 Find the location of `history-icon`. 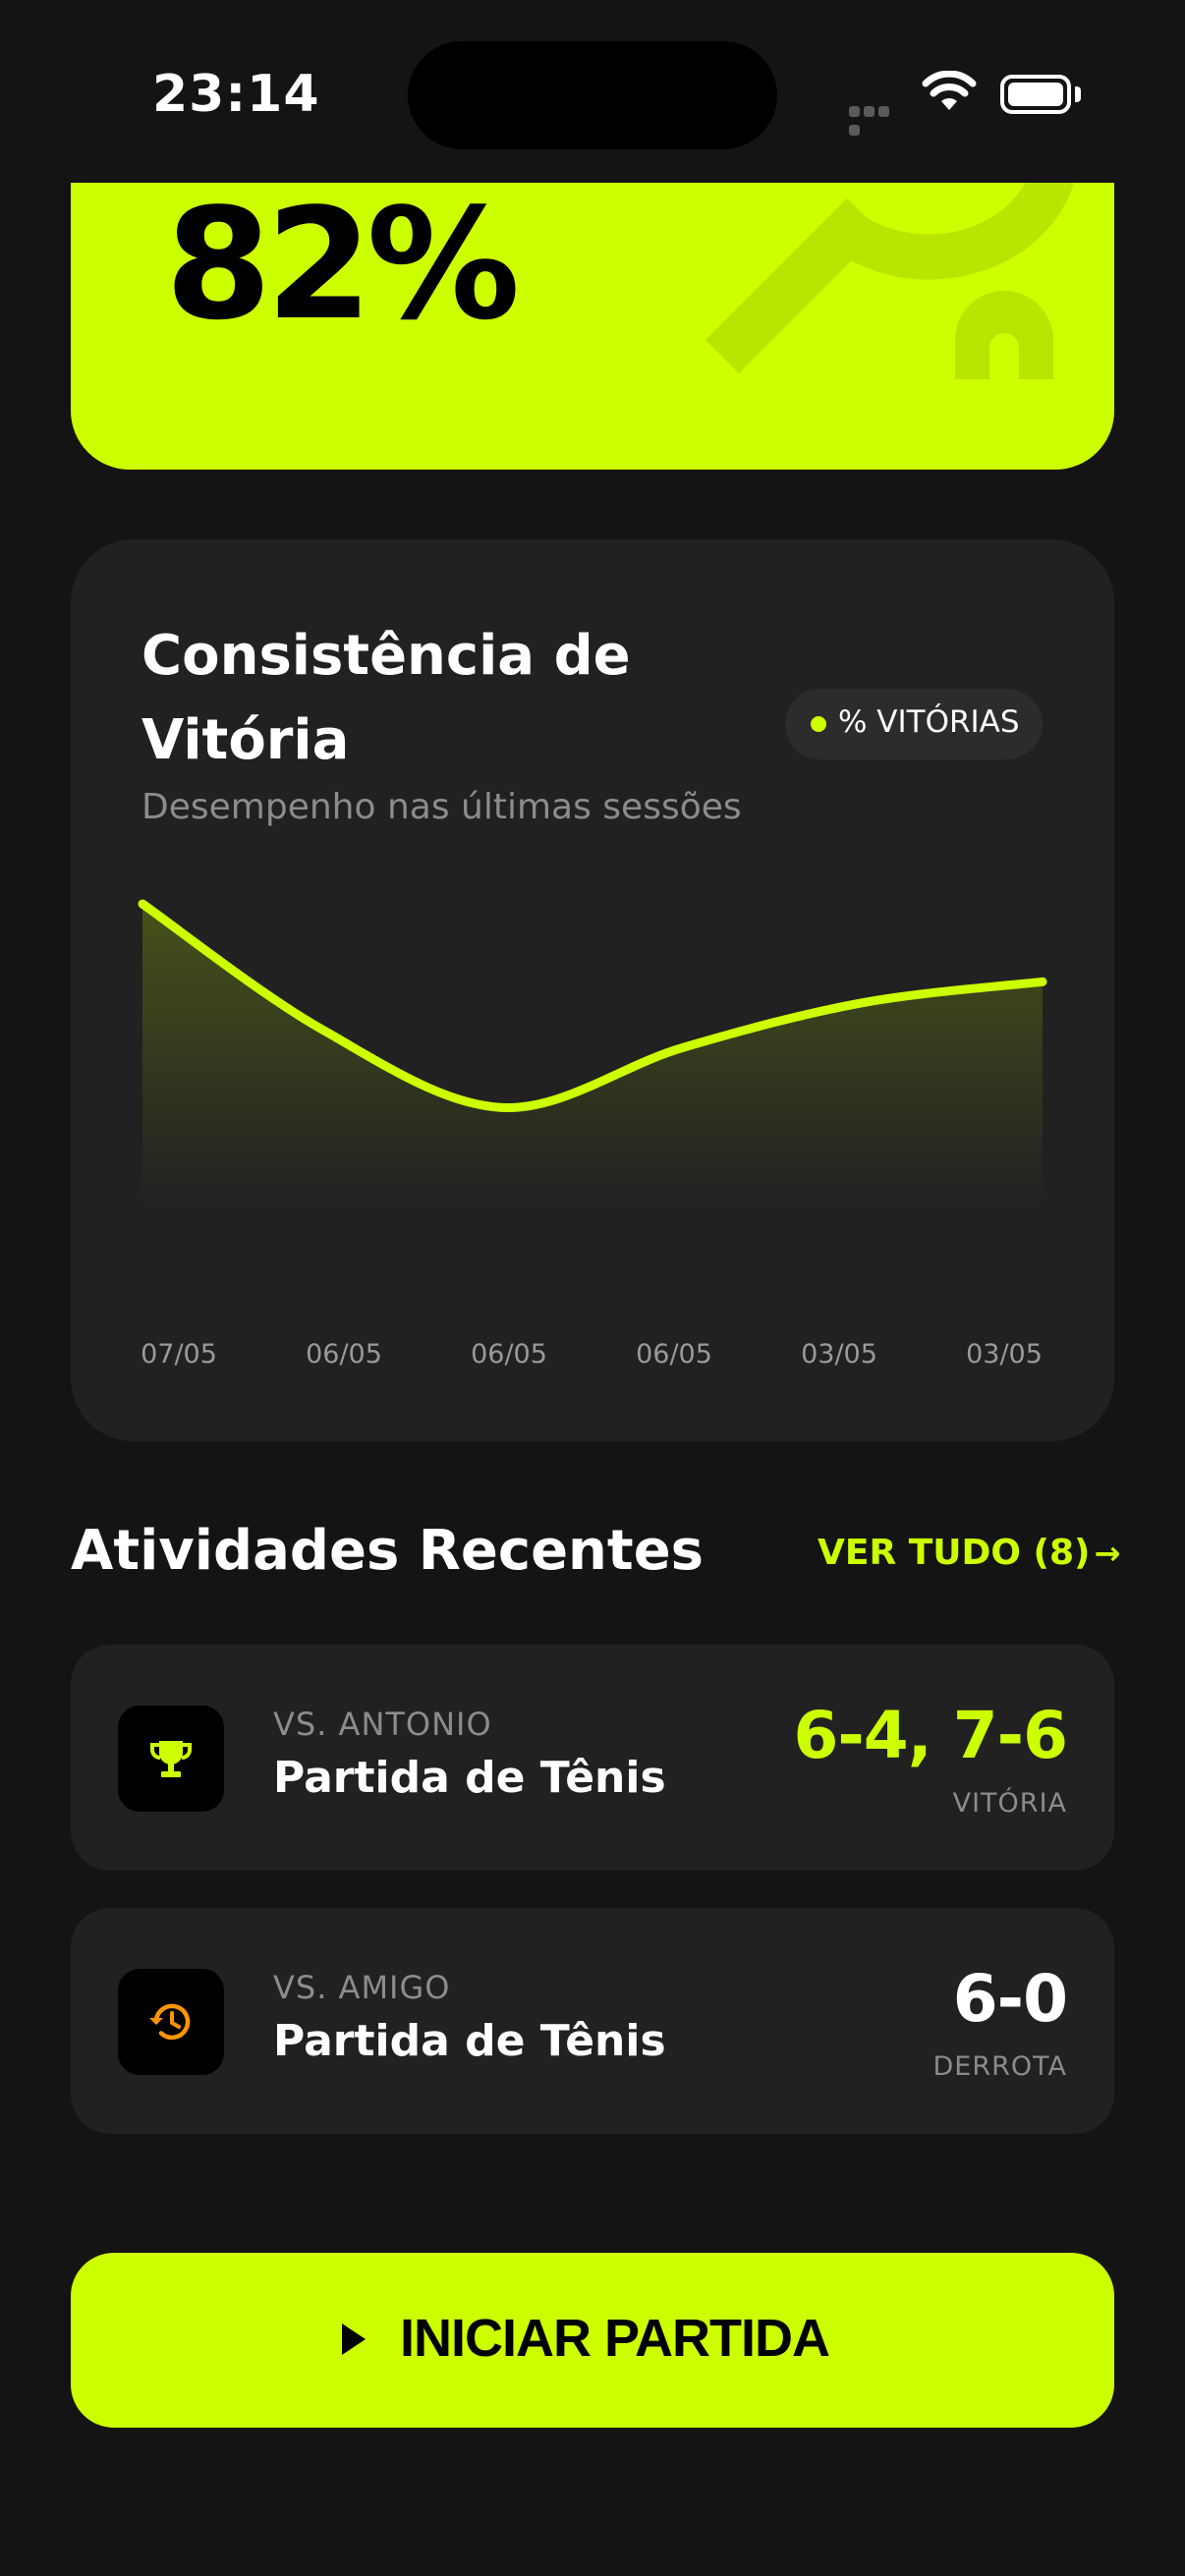

history-icon is located at coordinates (170, 2022).